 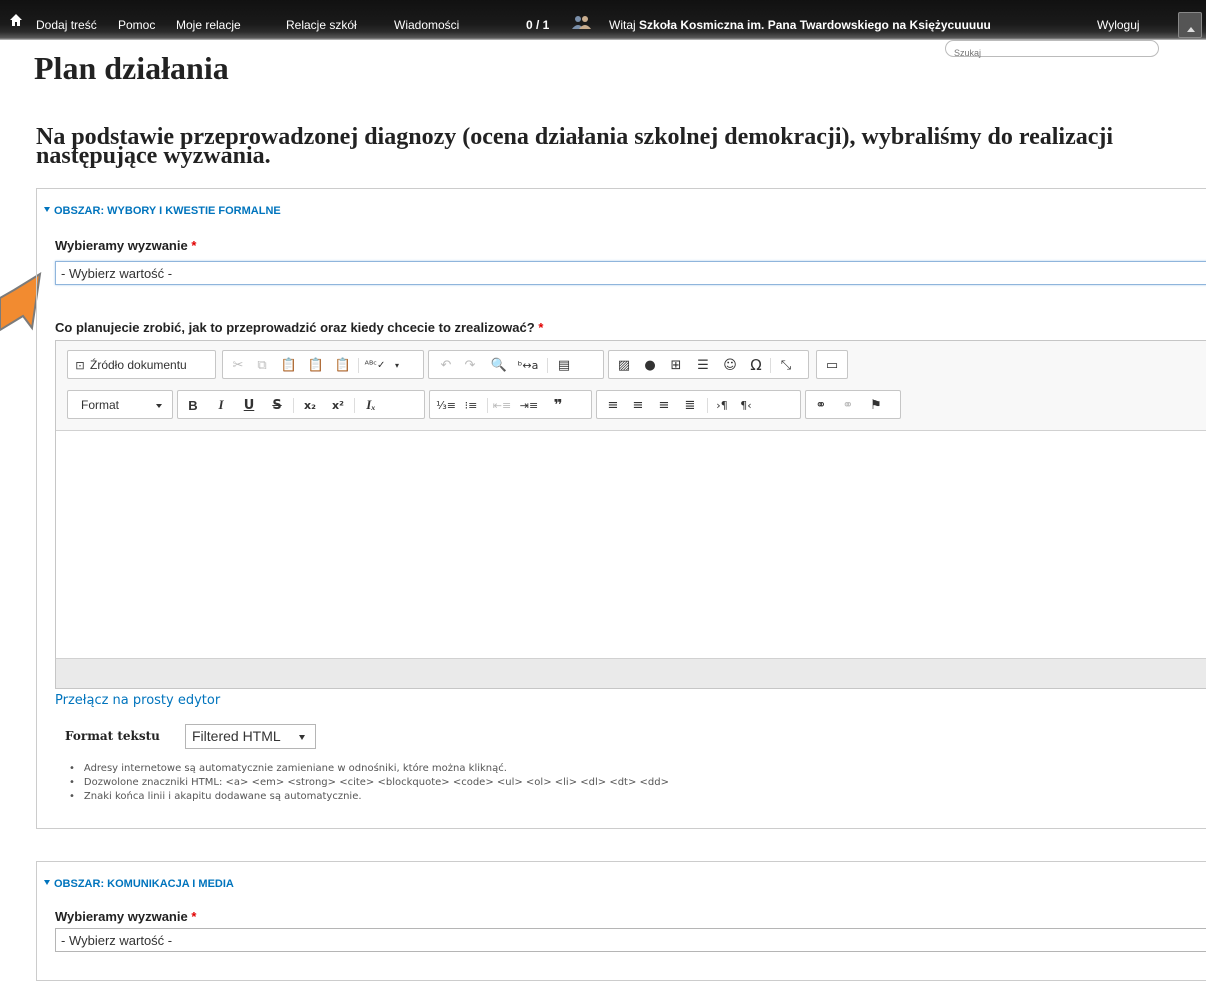 What do you see at coordinates (786, 365) in the screenshot?
I see `maximize-icon: ⤡` at bounding box center [786, 365].